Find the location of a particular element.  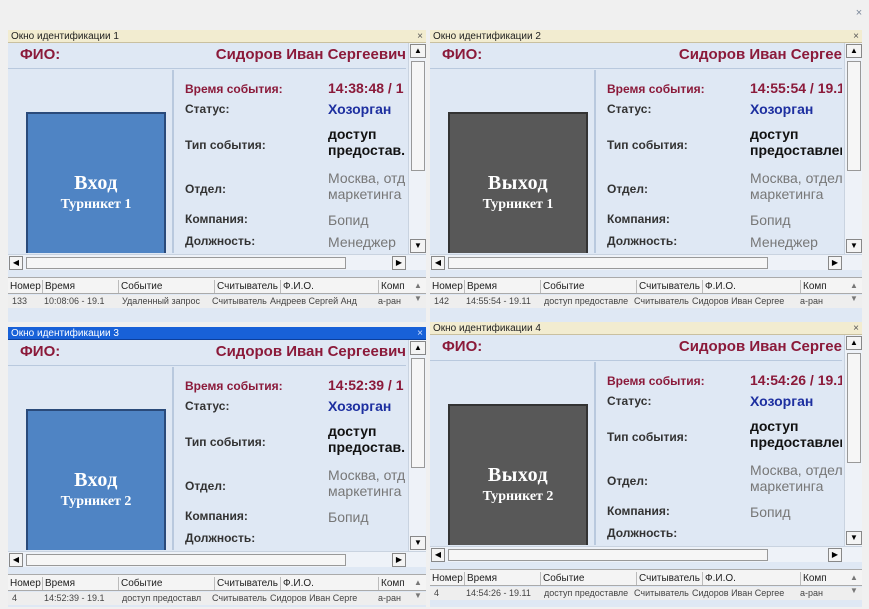

gate-indicator: Вход Турникет 2 is located at coordinates (96, 479).